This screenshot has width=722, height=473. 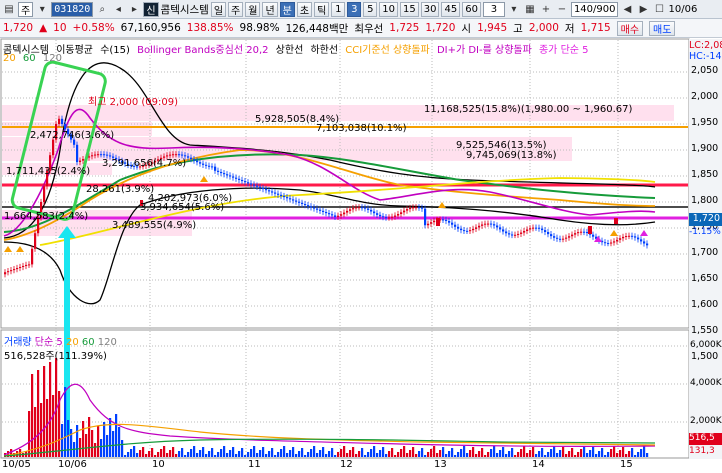 What do you see at coordinates (562, 9) in the screenshot?
I see `zoom-out-icon: −` at bounding box center [562, 9].